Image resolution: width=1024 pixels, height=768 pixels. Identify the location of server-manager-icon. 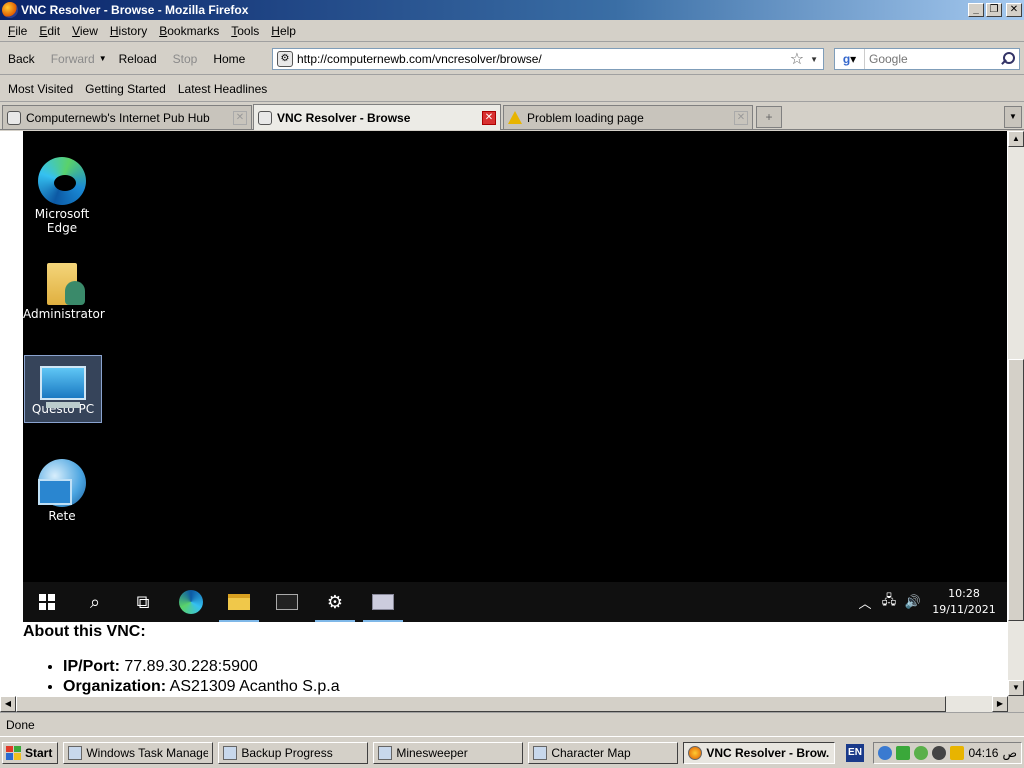
(383, 602).